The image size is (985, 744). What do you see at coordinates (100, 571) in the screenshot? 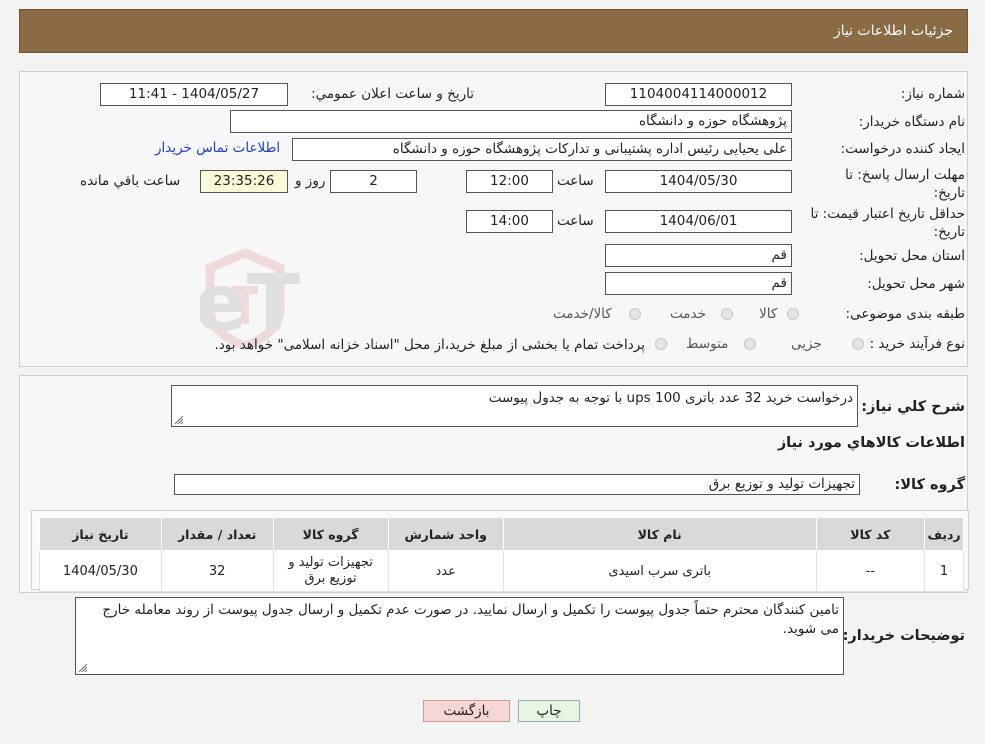
I see `cell-need-date: 1404/05/30` at bounding box center [100, 571].